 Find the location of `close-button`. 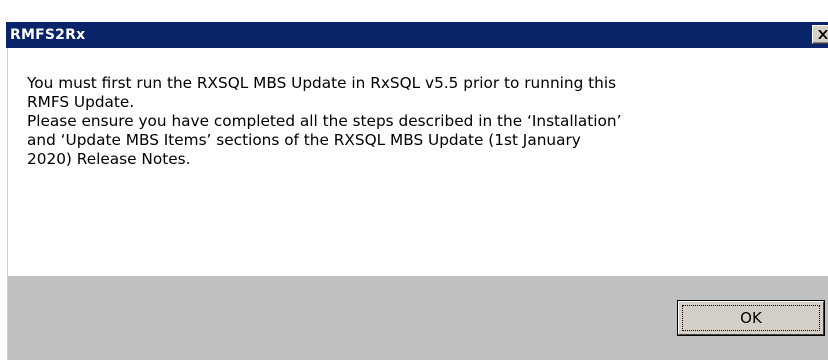

close-button is located at coordinates (820, 34).